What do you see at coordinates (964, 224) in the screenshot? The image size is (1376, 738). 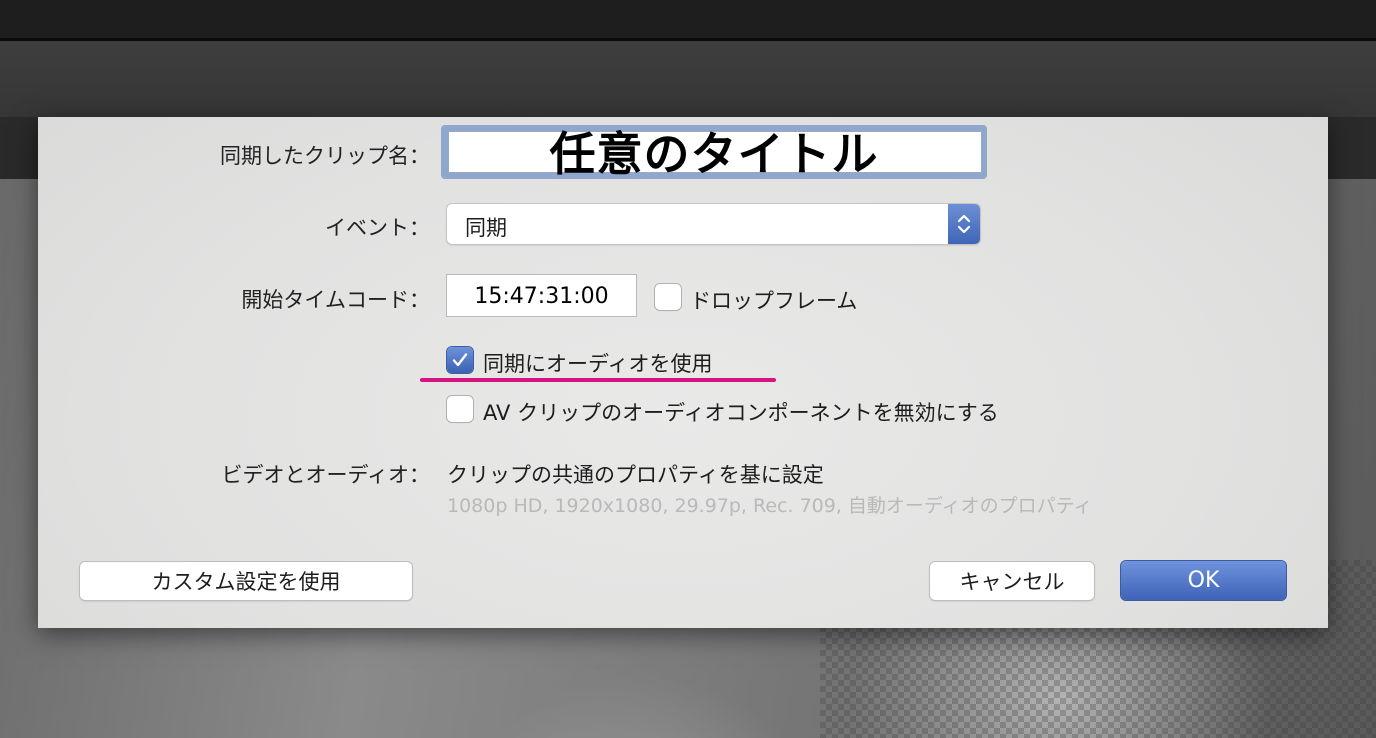 I see `chevron-up-down-icon` at bounding box center [964, 224].